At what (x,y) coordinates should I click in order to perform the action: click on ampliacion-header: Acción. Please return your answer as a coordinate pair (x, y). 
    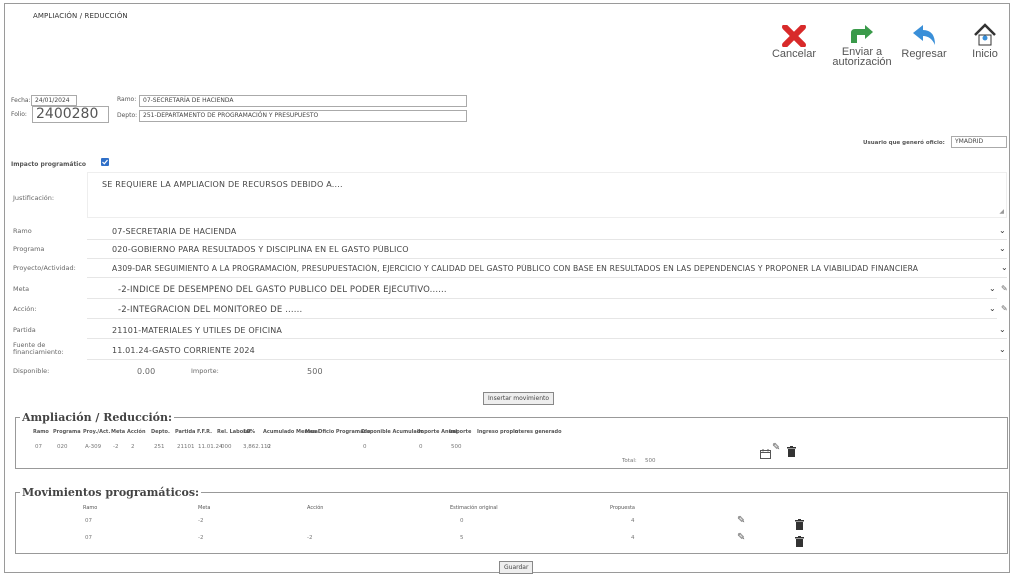
    Looking at the image, I should click on (136, 432).